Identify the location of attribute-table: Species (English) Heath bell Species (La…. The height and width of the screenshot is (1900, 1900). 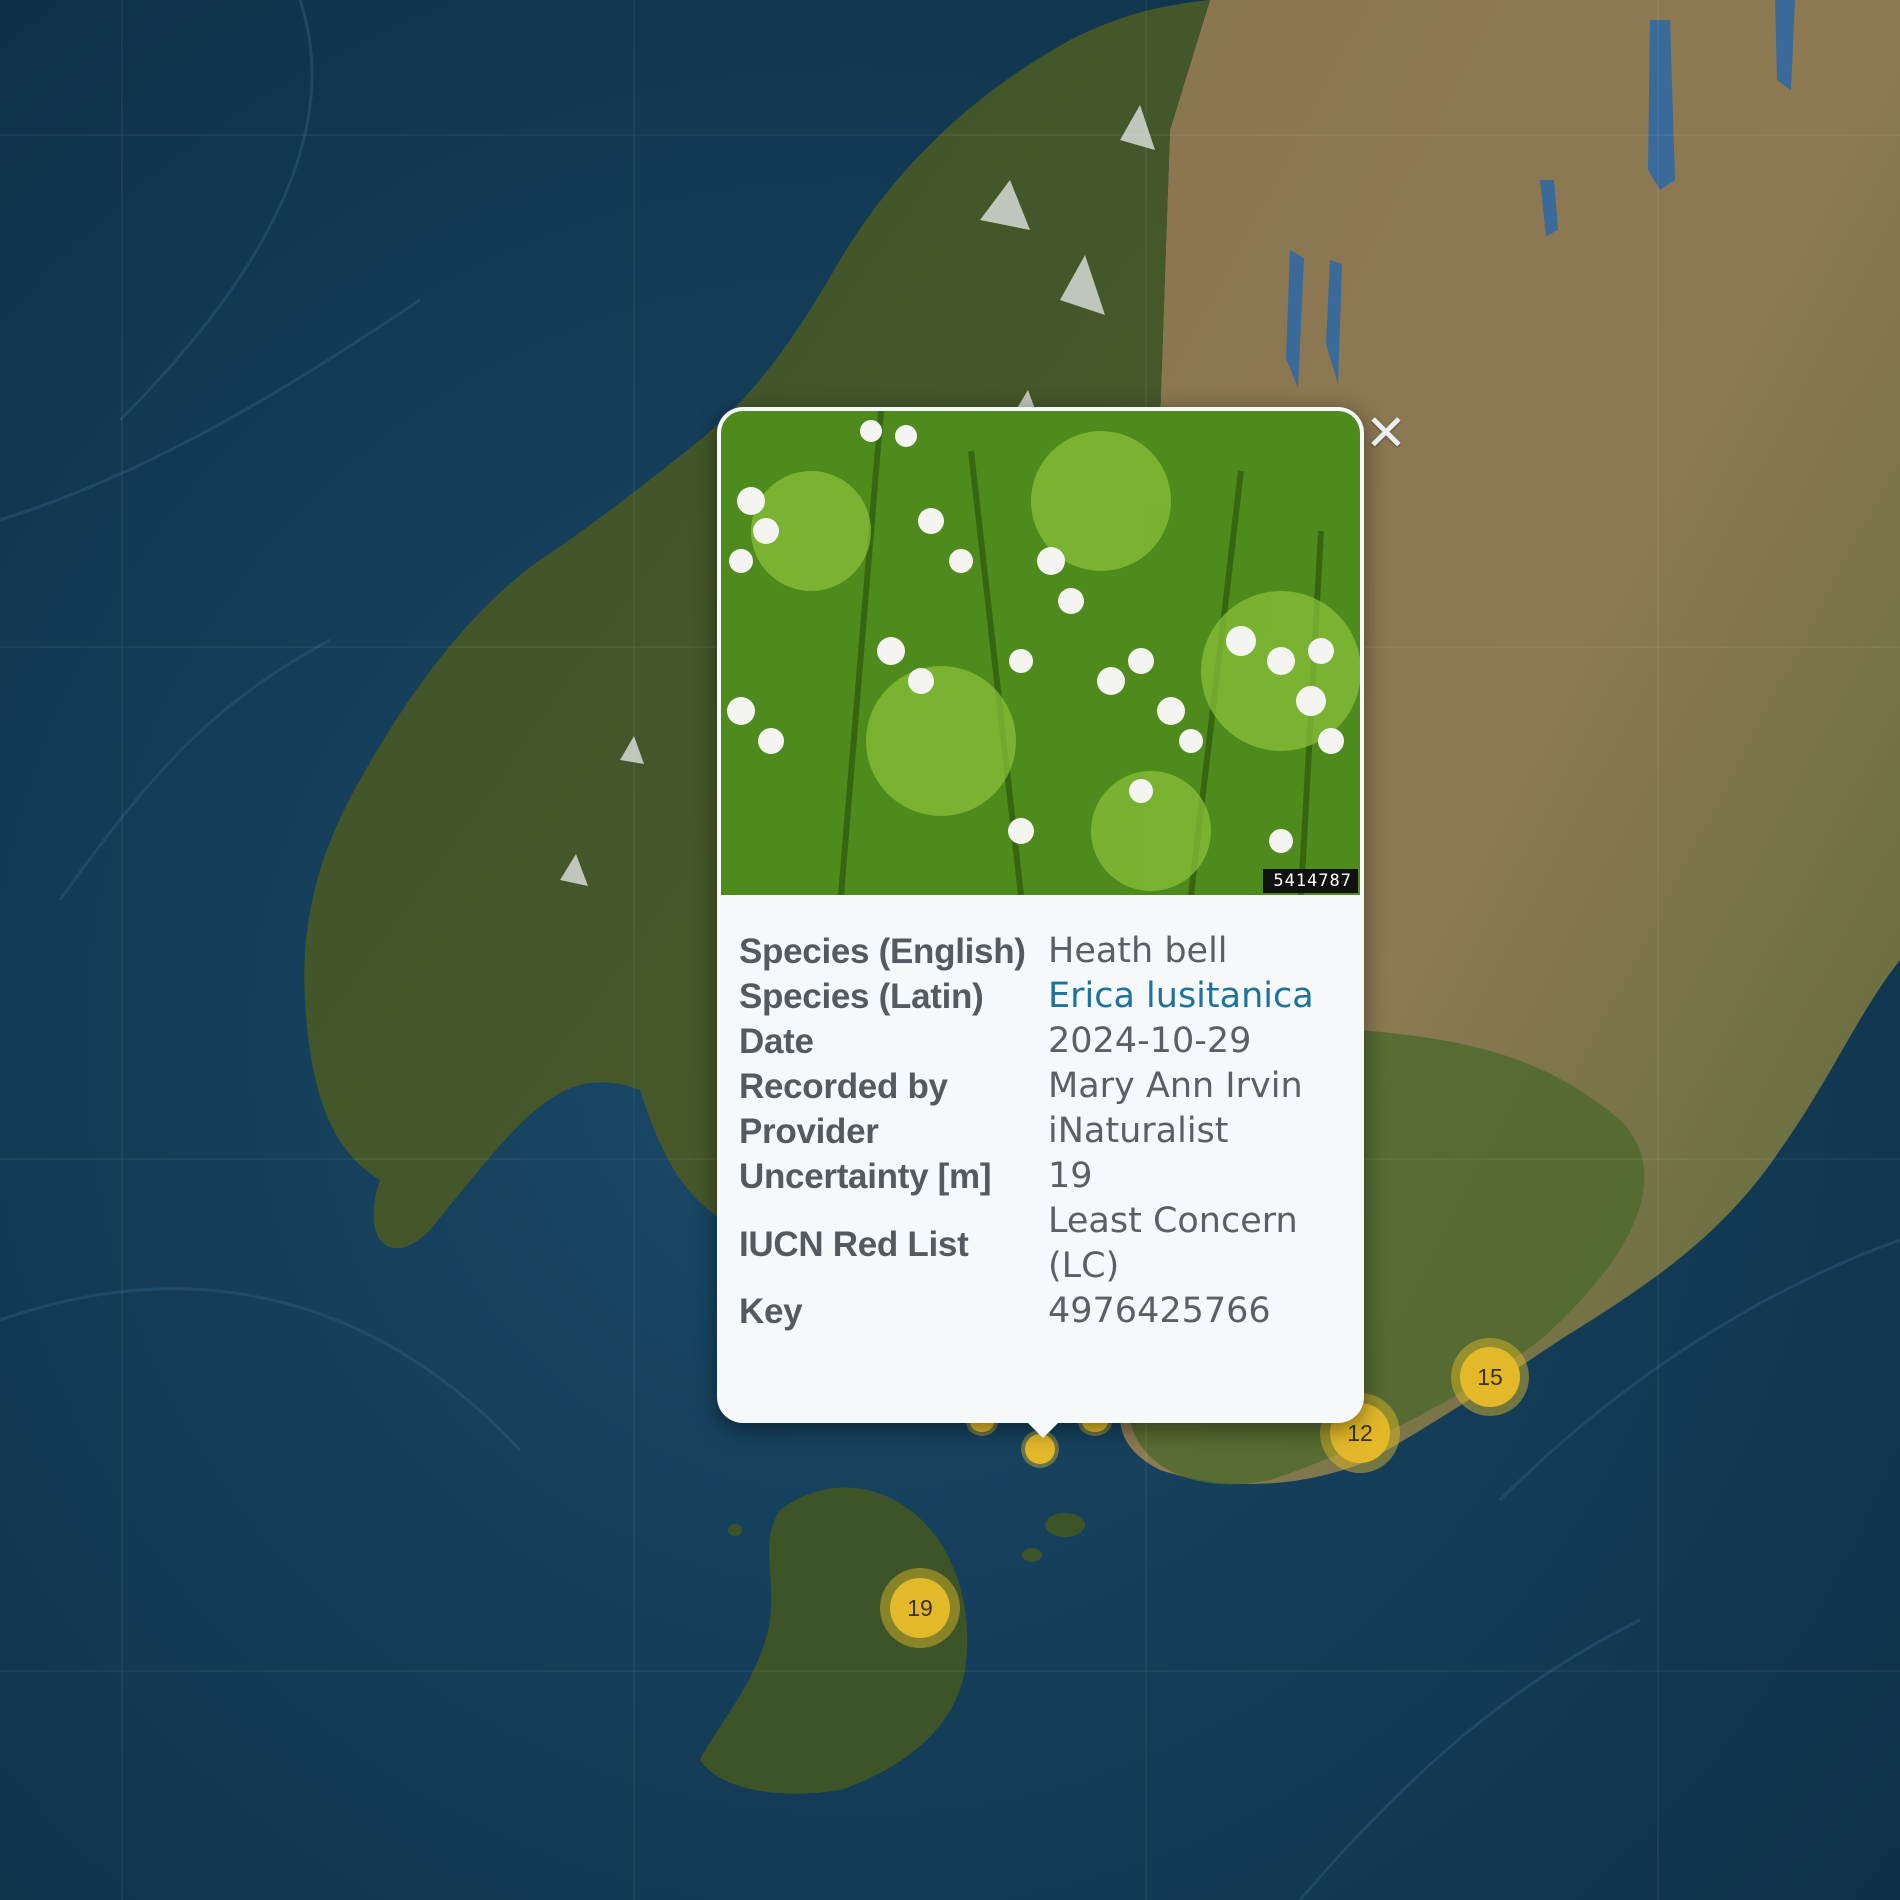
(1039, 1131).